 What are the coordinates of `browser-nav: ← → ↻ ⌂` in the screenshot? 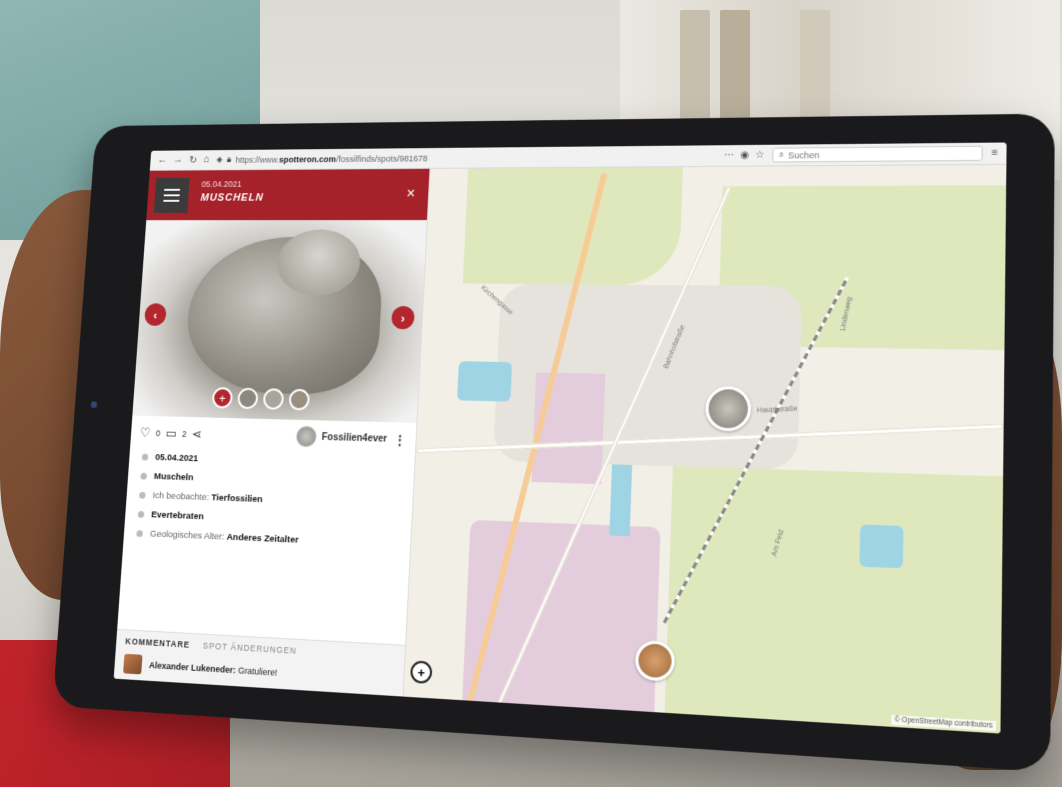 It's located at (183, 160).